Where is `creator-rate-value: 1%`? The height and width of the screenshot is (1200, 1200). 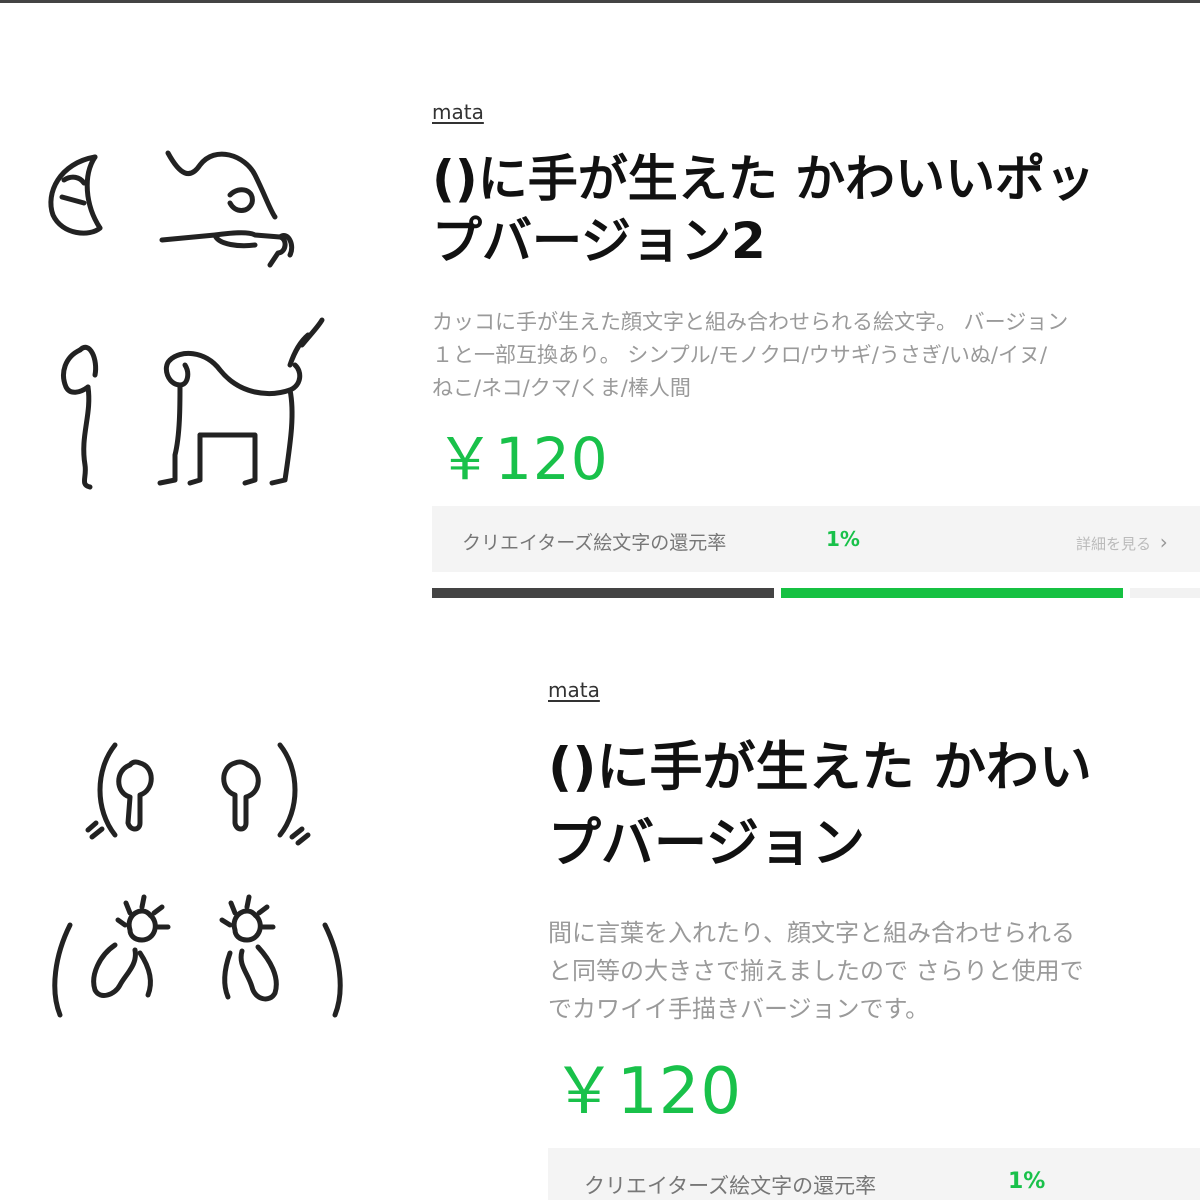
creator-rate-value: 1% is located at coordinates (1027, 1181).